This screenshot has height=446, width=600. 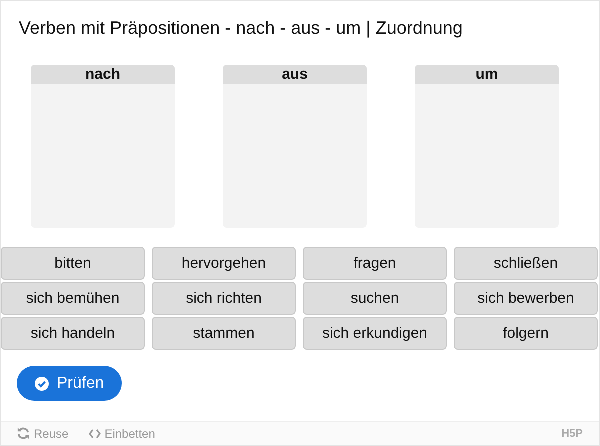 I want to click on draggable-word: bitten, so click(x=73, y=263).